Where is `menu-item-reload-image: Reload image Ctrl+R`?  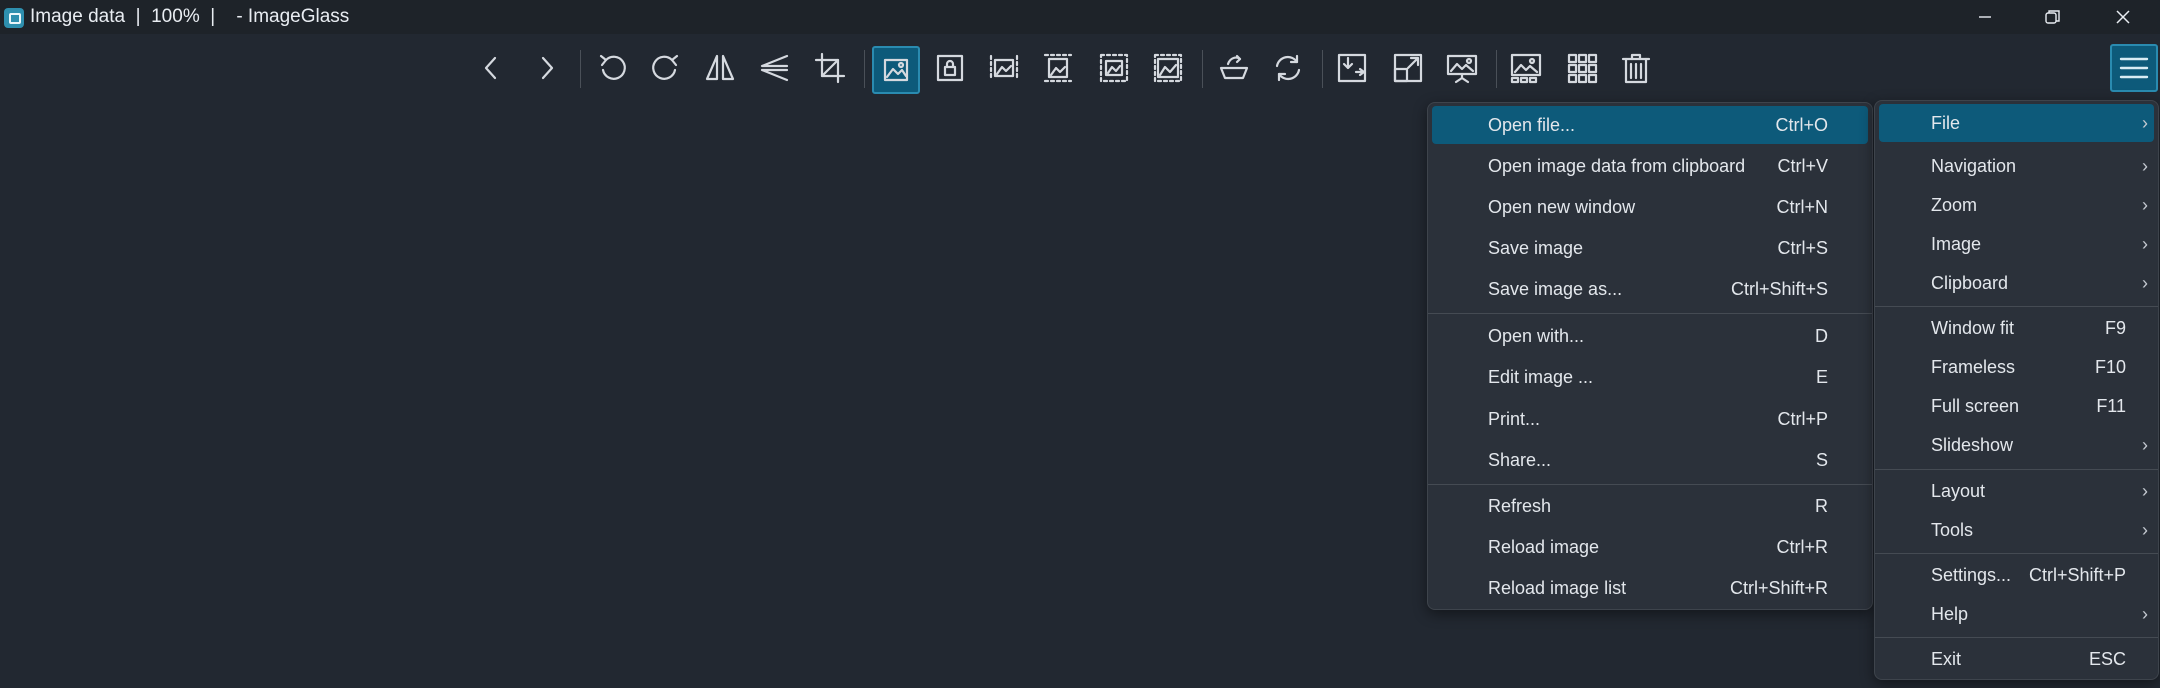
menu-item-reload-image: Reload image Ctrl+R is located at coordinates (1650, 547).